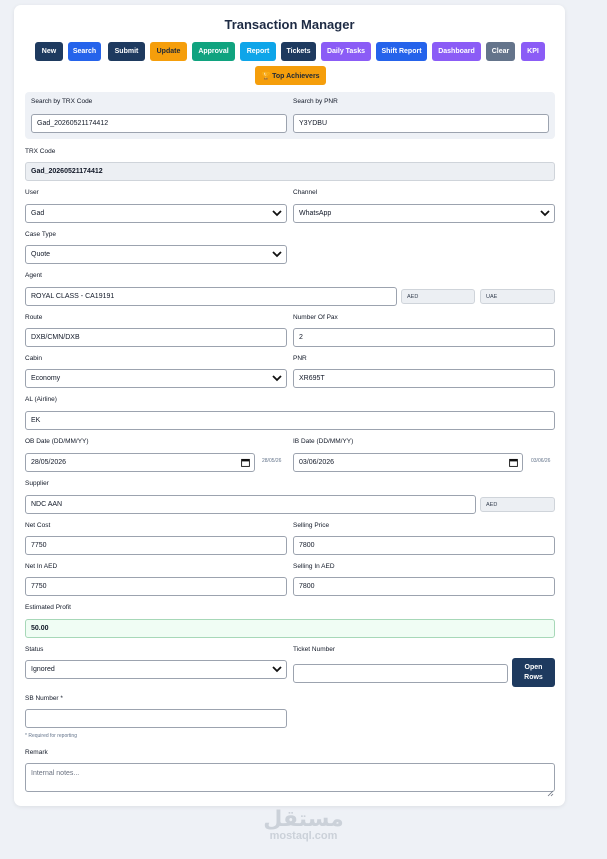 This screenshot has width=607, height=859. What do you see at coordinates (424, 213) in the screenshot?
I see `channel-select: WhatsApp` at bounding box center [424, 213].